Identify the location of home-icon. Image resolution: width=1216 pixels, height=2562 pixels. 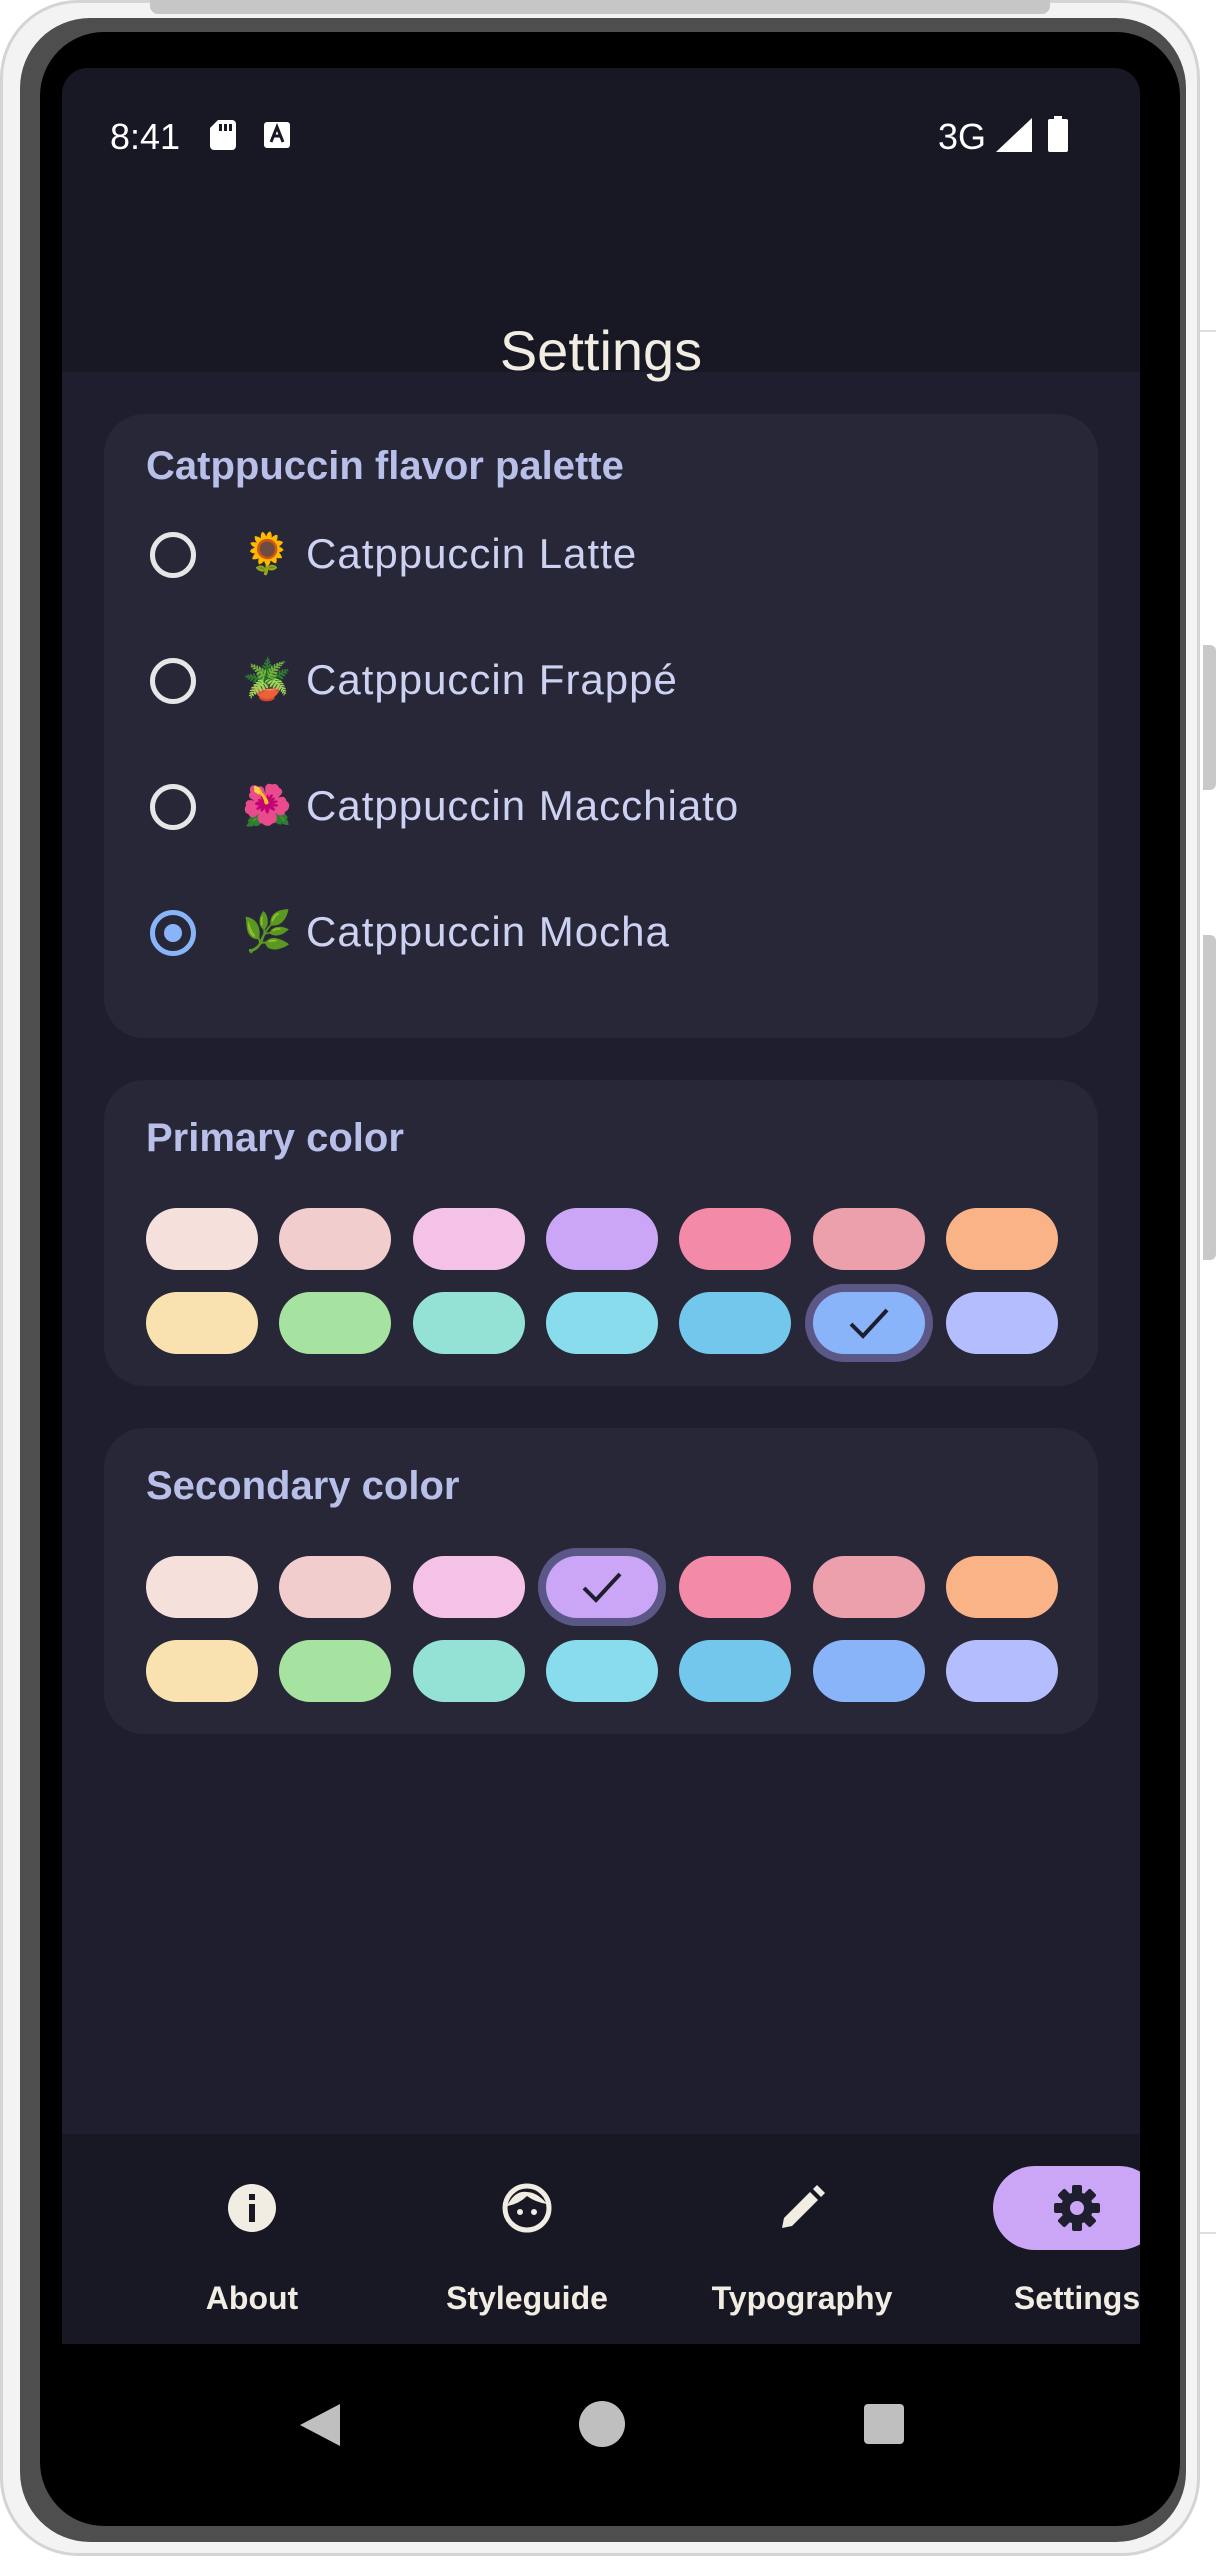
(602, 2424).